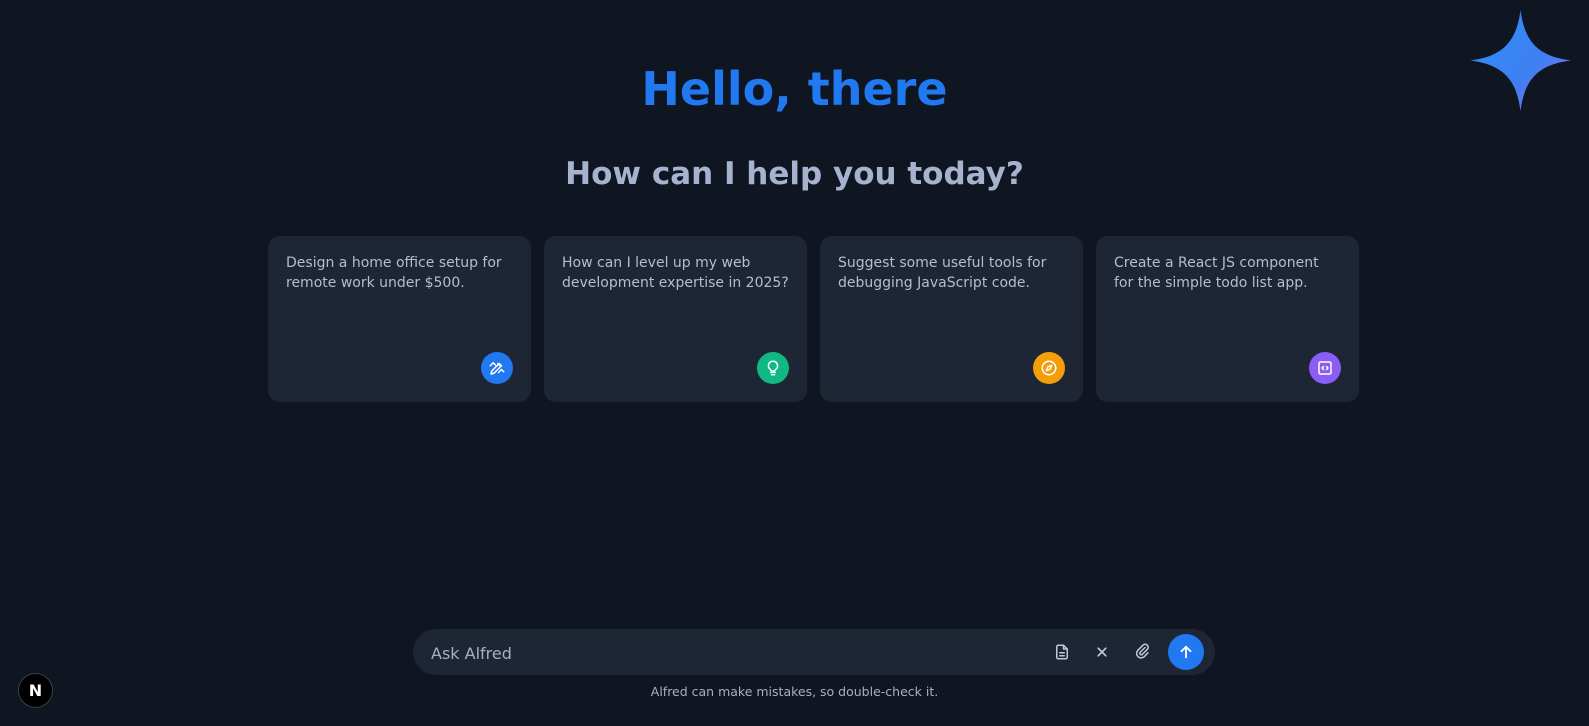  I want to click on compass-icon, so click(1049, 368).